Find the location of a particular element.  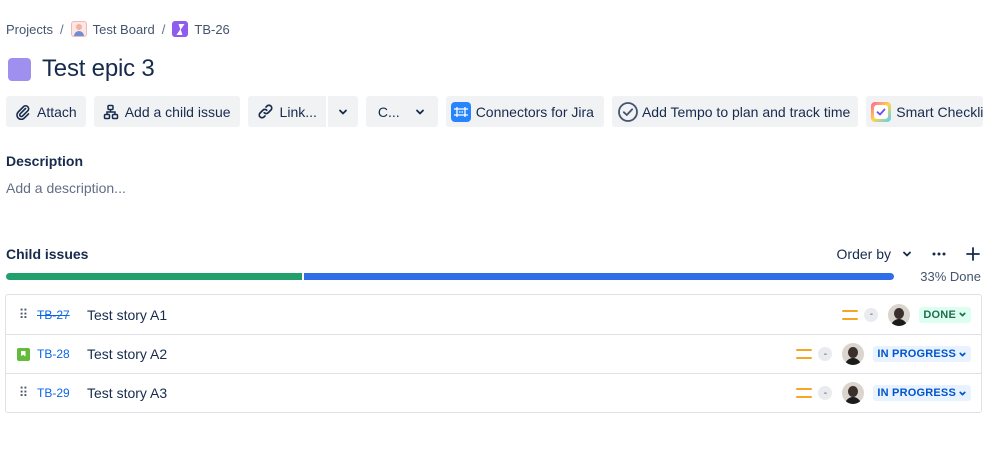

smart-checklist-label: Smart Checkli is located at coordinates (940, 111).